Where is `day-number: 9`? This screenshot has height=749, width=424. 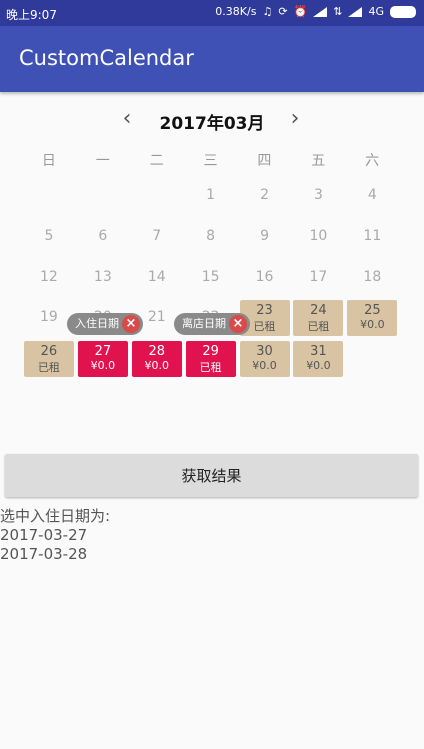 day-number: 9 is located at coordinates (264, 235).